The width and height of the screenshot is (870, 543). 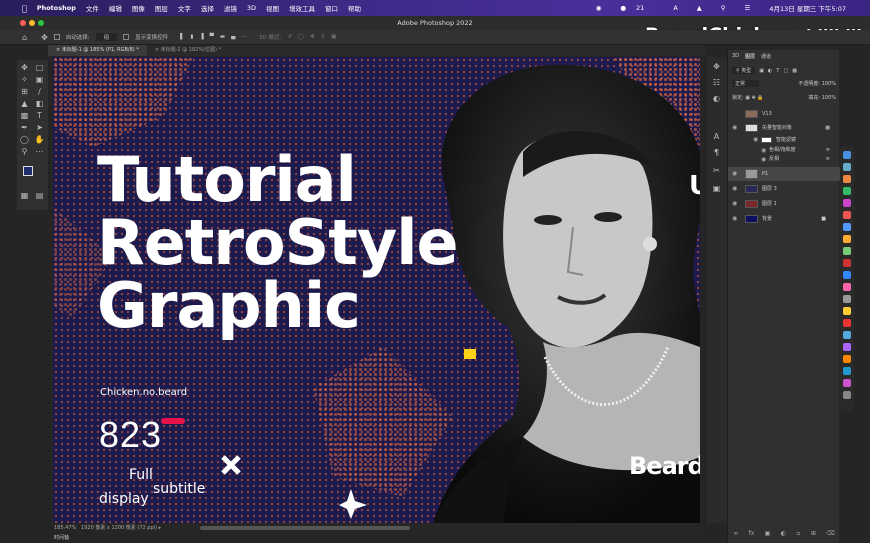 I want to click on tab-document-1: × 未标题-1 @ 185% (P1, RGB/8) *, so click(x=97, y=50).